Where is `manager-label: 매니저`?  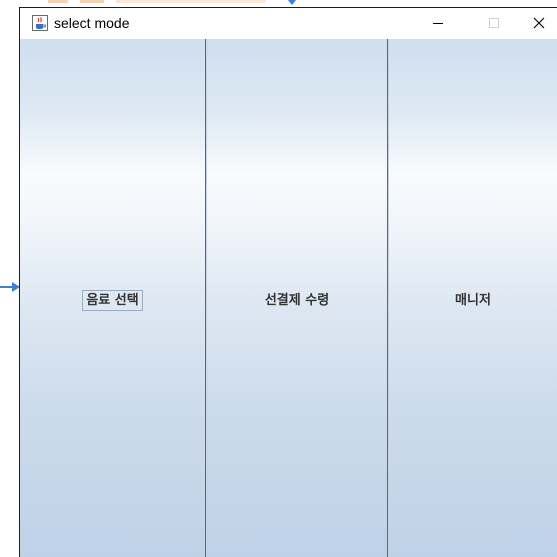
manager-label: 매니저 is located at coordinates (473, 300).